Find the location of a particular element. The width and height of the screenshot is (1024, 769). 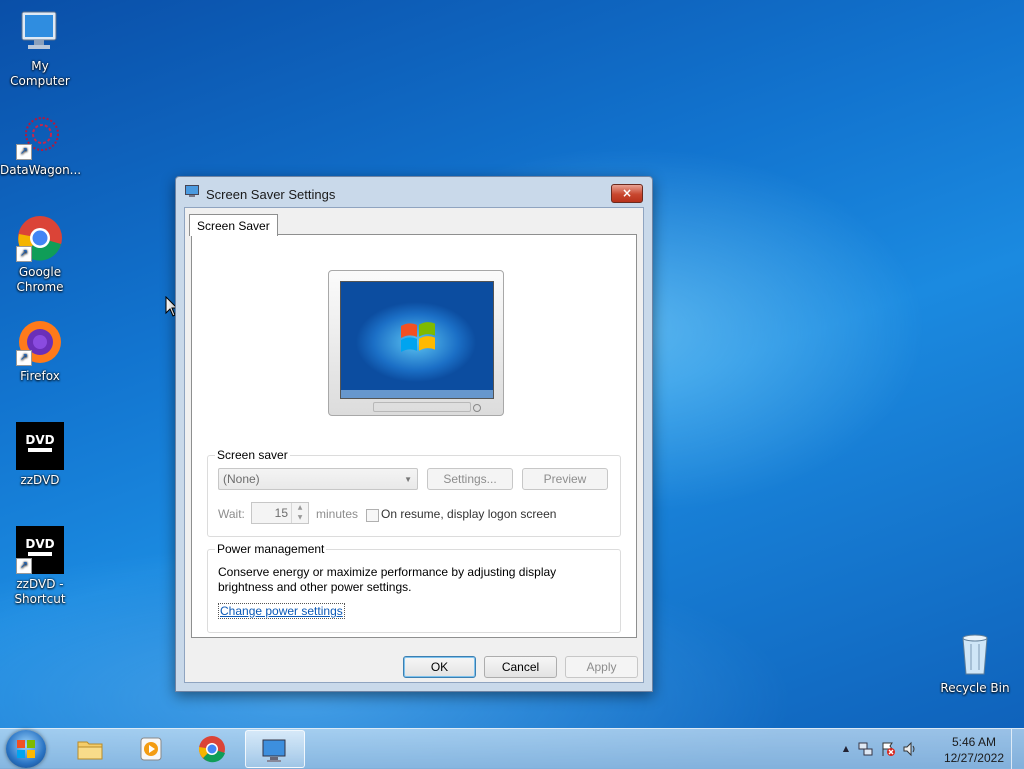

desktop-icon-my-computer: My Computer is located at coordinates (40, 48).